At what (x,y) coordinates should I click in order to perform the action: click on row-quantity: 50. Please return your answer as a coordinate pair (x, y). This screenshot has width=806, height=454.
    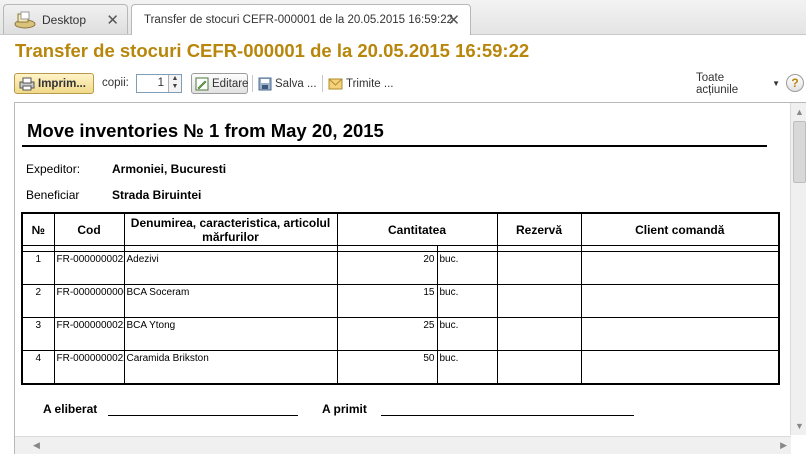
    Looking at the image, I should click on (386, 367).